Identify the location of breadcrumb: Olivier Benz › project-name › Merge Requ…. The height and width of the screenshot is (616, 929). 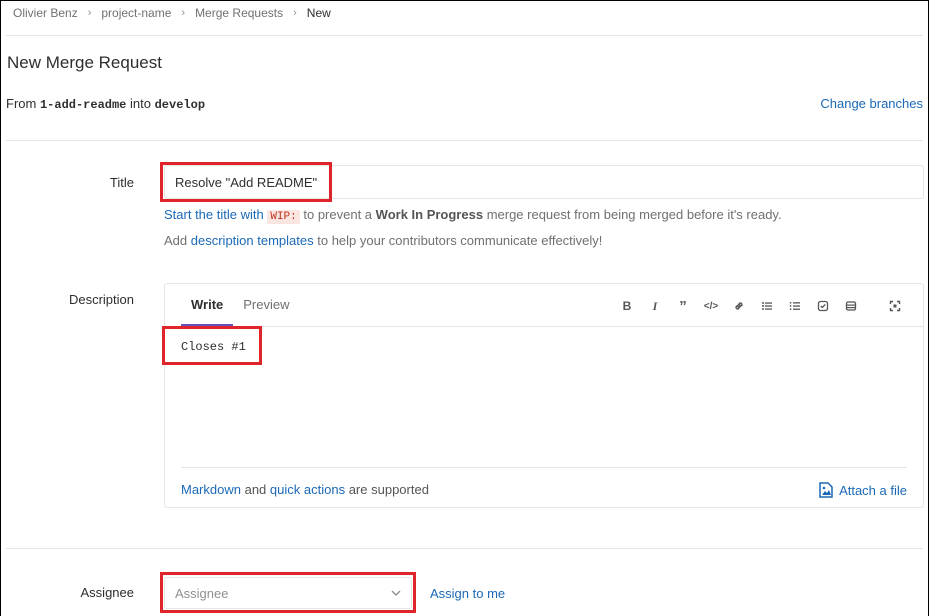
(172, 13).